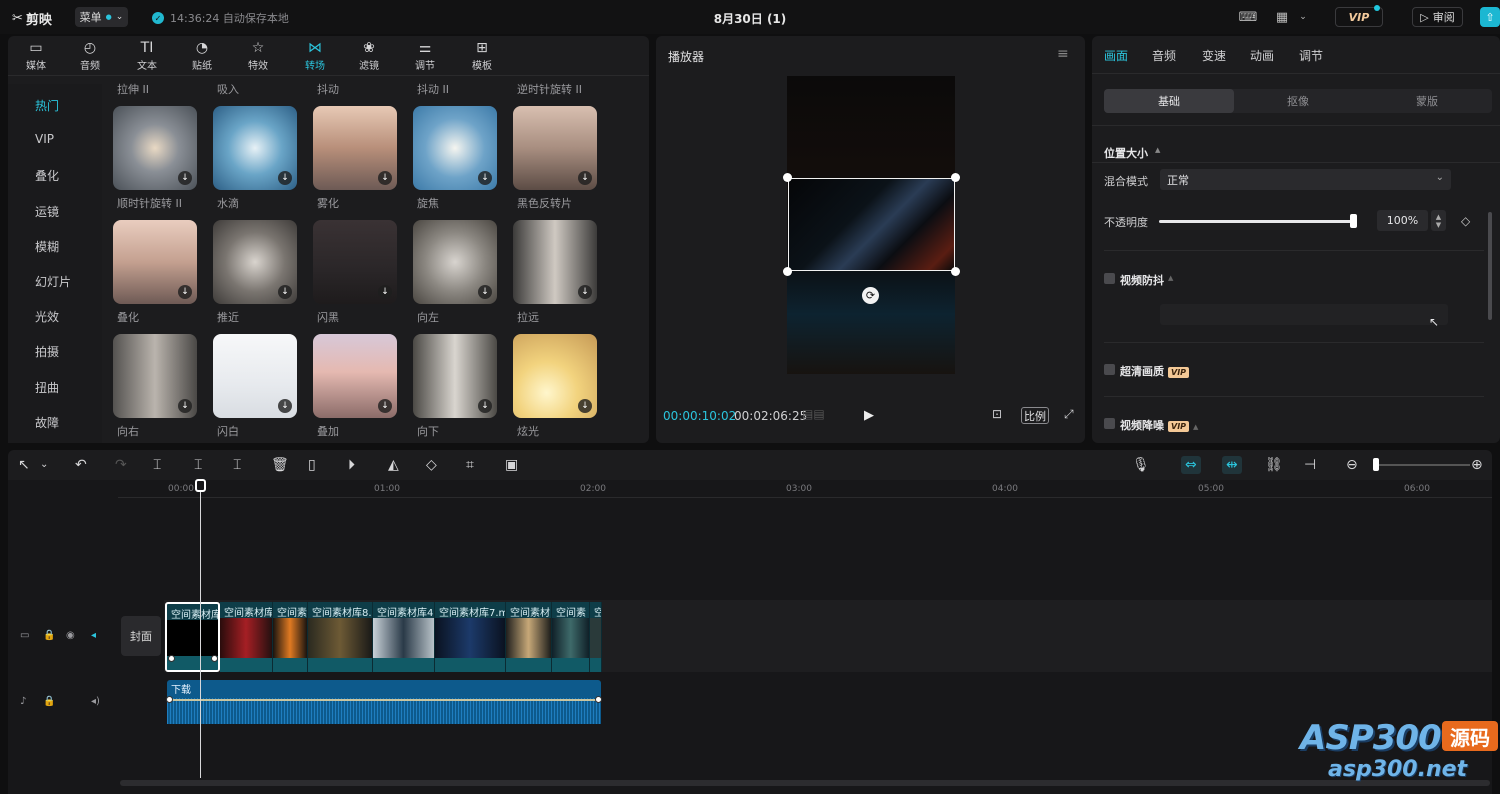 The height and width of the screenshot is (794, 1500). I want to click on sub-tab: 抠像, so click(1298, 101).